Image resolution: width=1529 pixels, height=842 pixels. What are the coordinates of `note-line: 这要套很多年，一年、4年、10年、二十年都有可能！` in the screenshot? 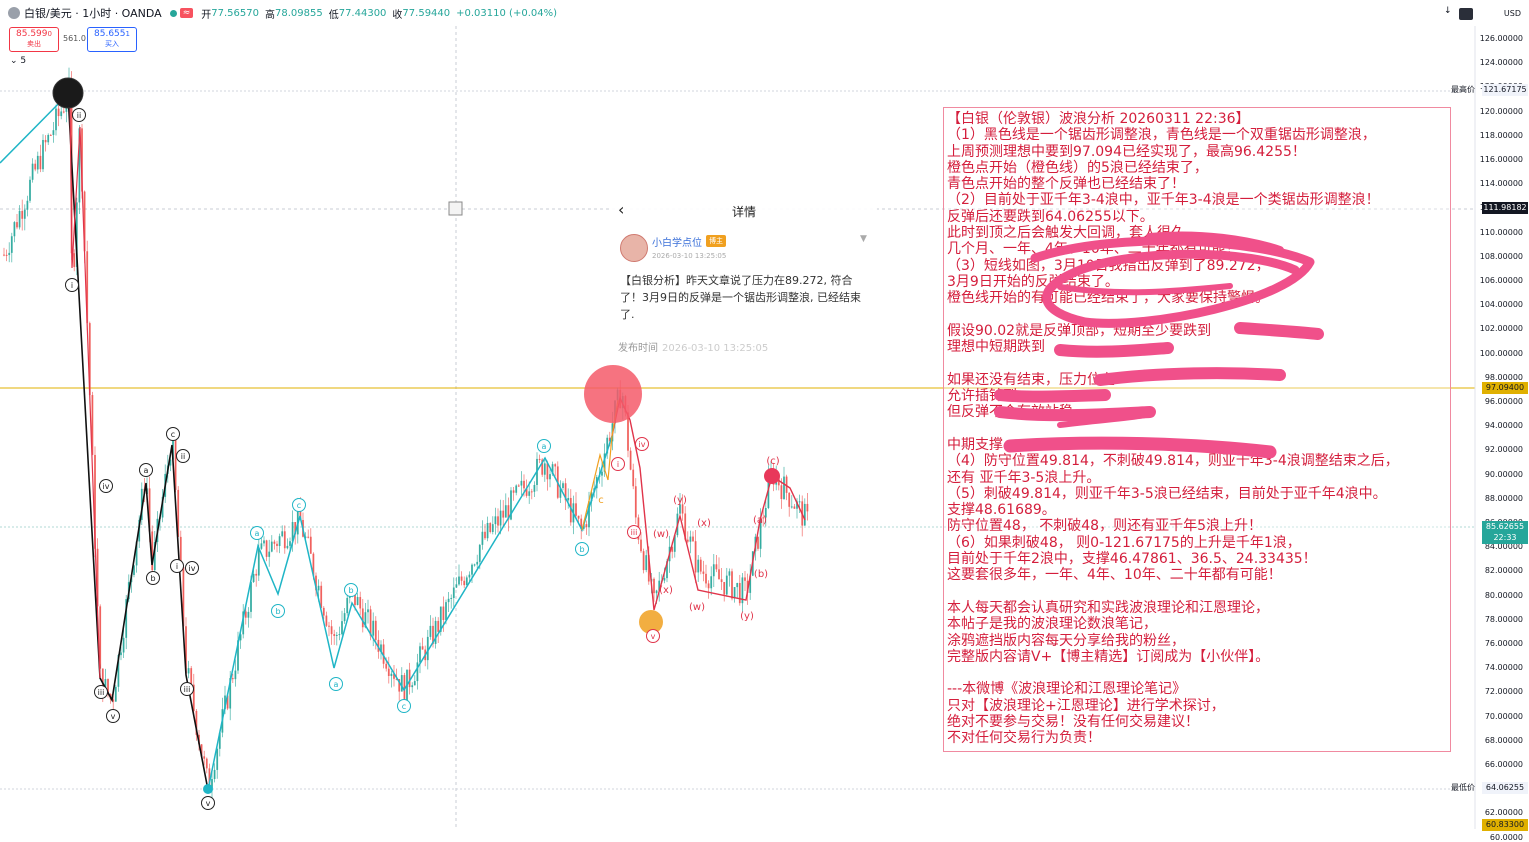 It's located at (1114, 575).